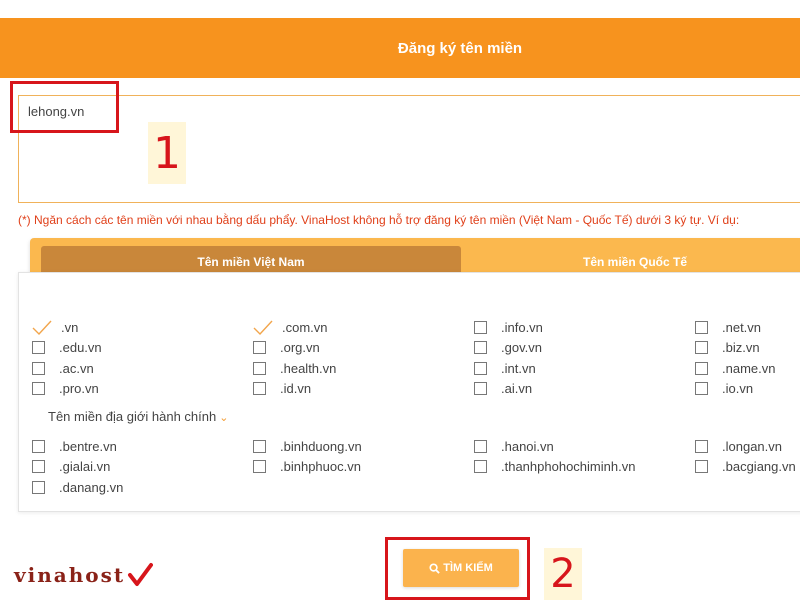 This screenshot has width=800, height=600. What do you see at coordinates (224, 418) in the screenshot?
I see `chevron-down-icon: ⌄` at bounding box center [224, 418].